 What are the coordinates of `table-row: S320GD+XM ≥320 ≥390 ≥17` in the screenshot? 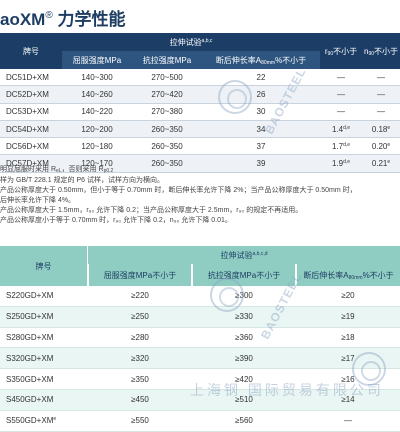 It's located at (200, 358).